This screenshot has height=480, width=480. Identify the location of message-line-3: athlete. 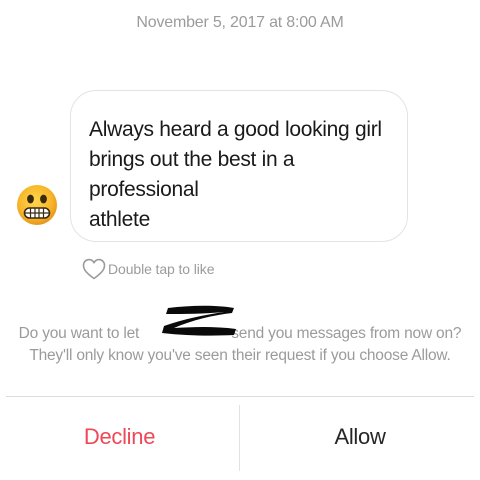
(119, 219).